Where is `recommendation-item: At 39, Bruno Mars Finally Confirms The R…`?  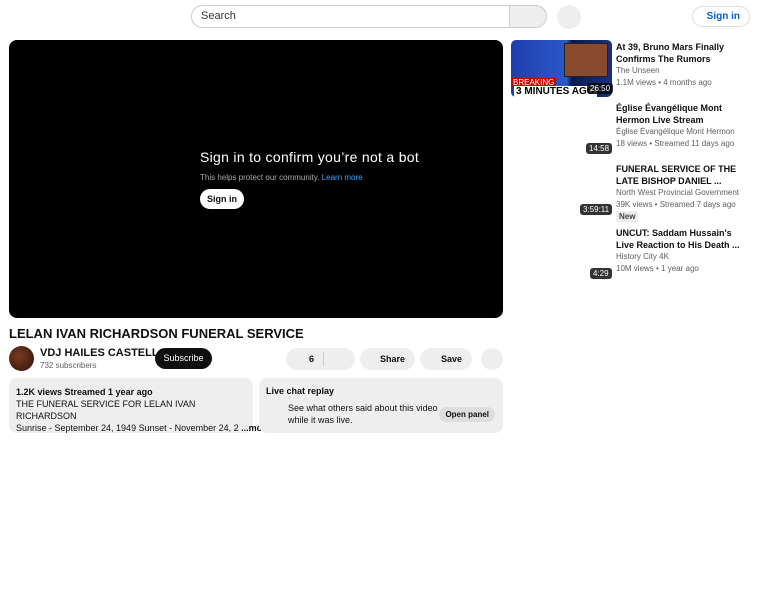 recommendation-item: At 39, Bruno Mars Finally Confirms The R… is located at coordinates (677, 65).